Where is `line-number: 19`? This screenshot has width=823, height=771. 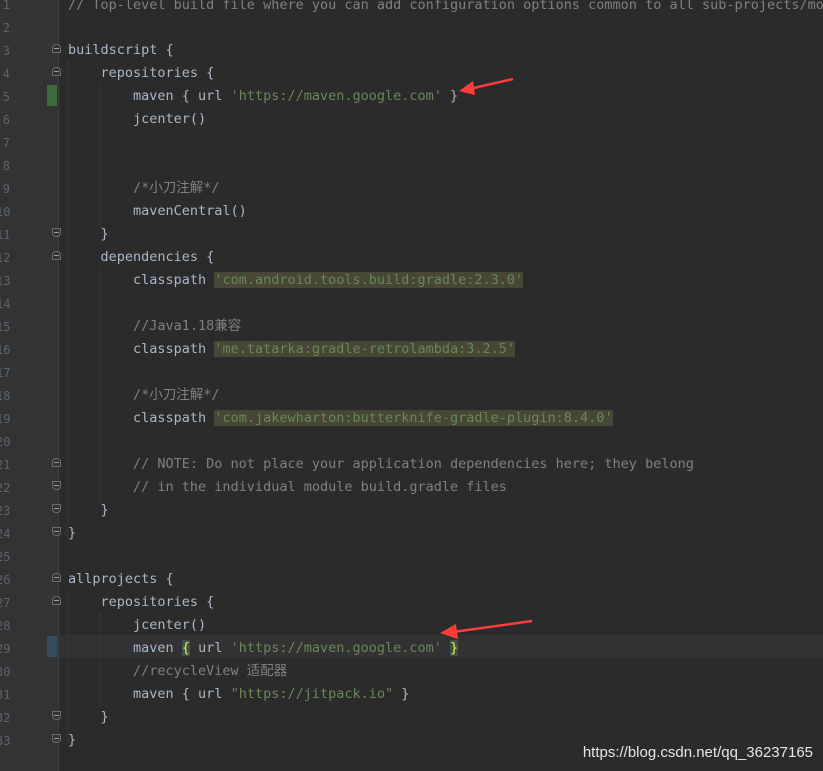
line-number: 19 is located at coordinates (5, 419).